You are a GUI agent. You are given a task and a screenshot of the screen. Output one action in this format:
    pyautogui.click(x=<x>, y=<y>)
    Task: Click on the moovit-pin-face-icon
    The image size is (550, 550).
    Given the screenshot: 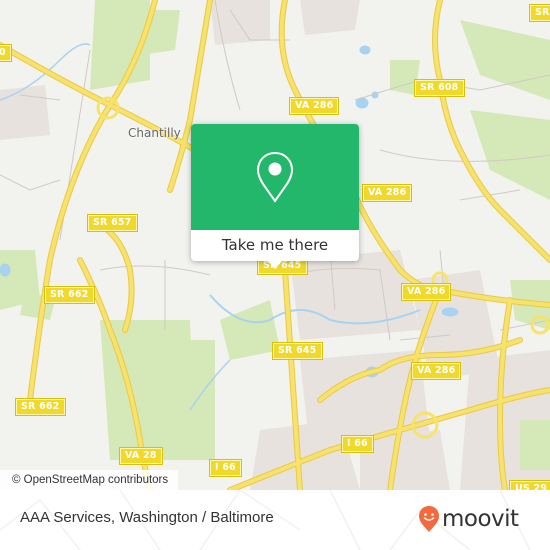 What is the action you would take?
    pyautogui.click(x=429, y=519)
    